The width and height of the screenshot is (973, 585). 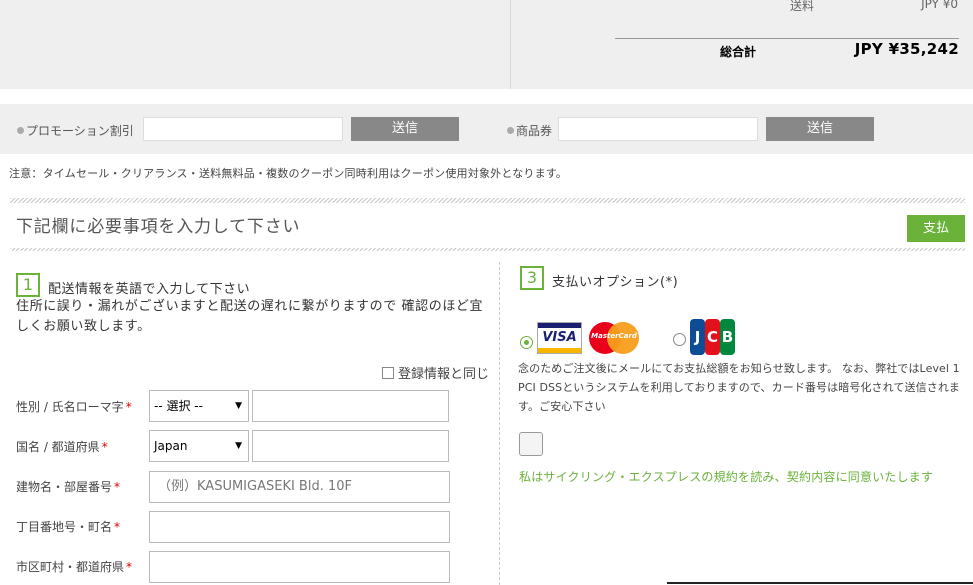 What do you see at coordinates (68, 487) in the screenshot?
I see `building-label: 建物名・部屋番号 *` at bounding box center [68, 487].